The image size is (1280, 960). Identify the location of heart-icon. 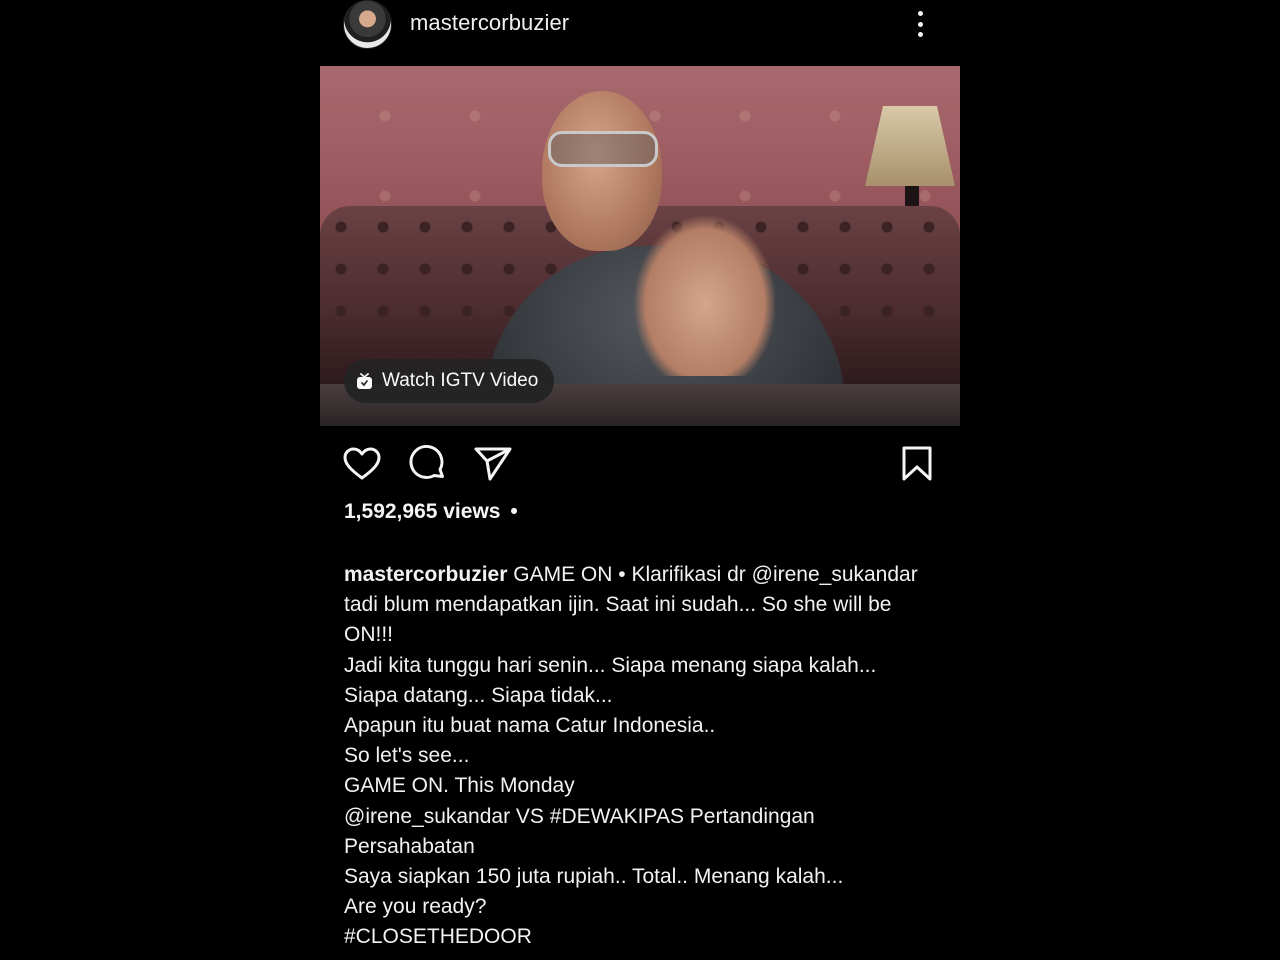
(362, 464).